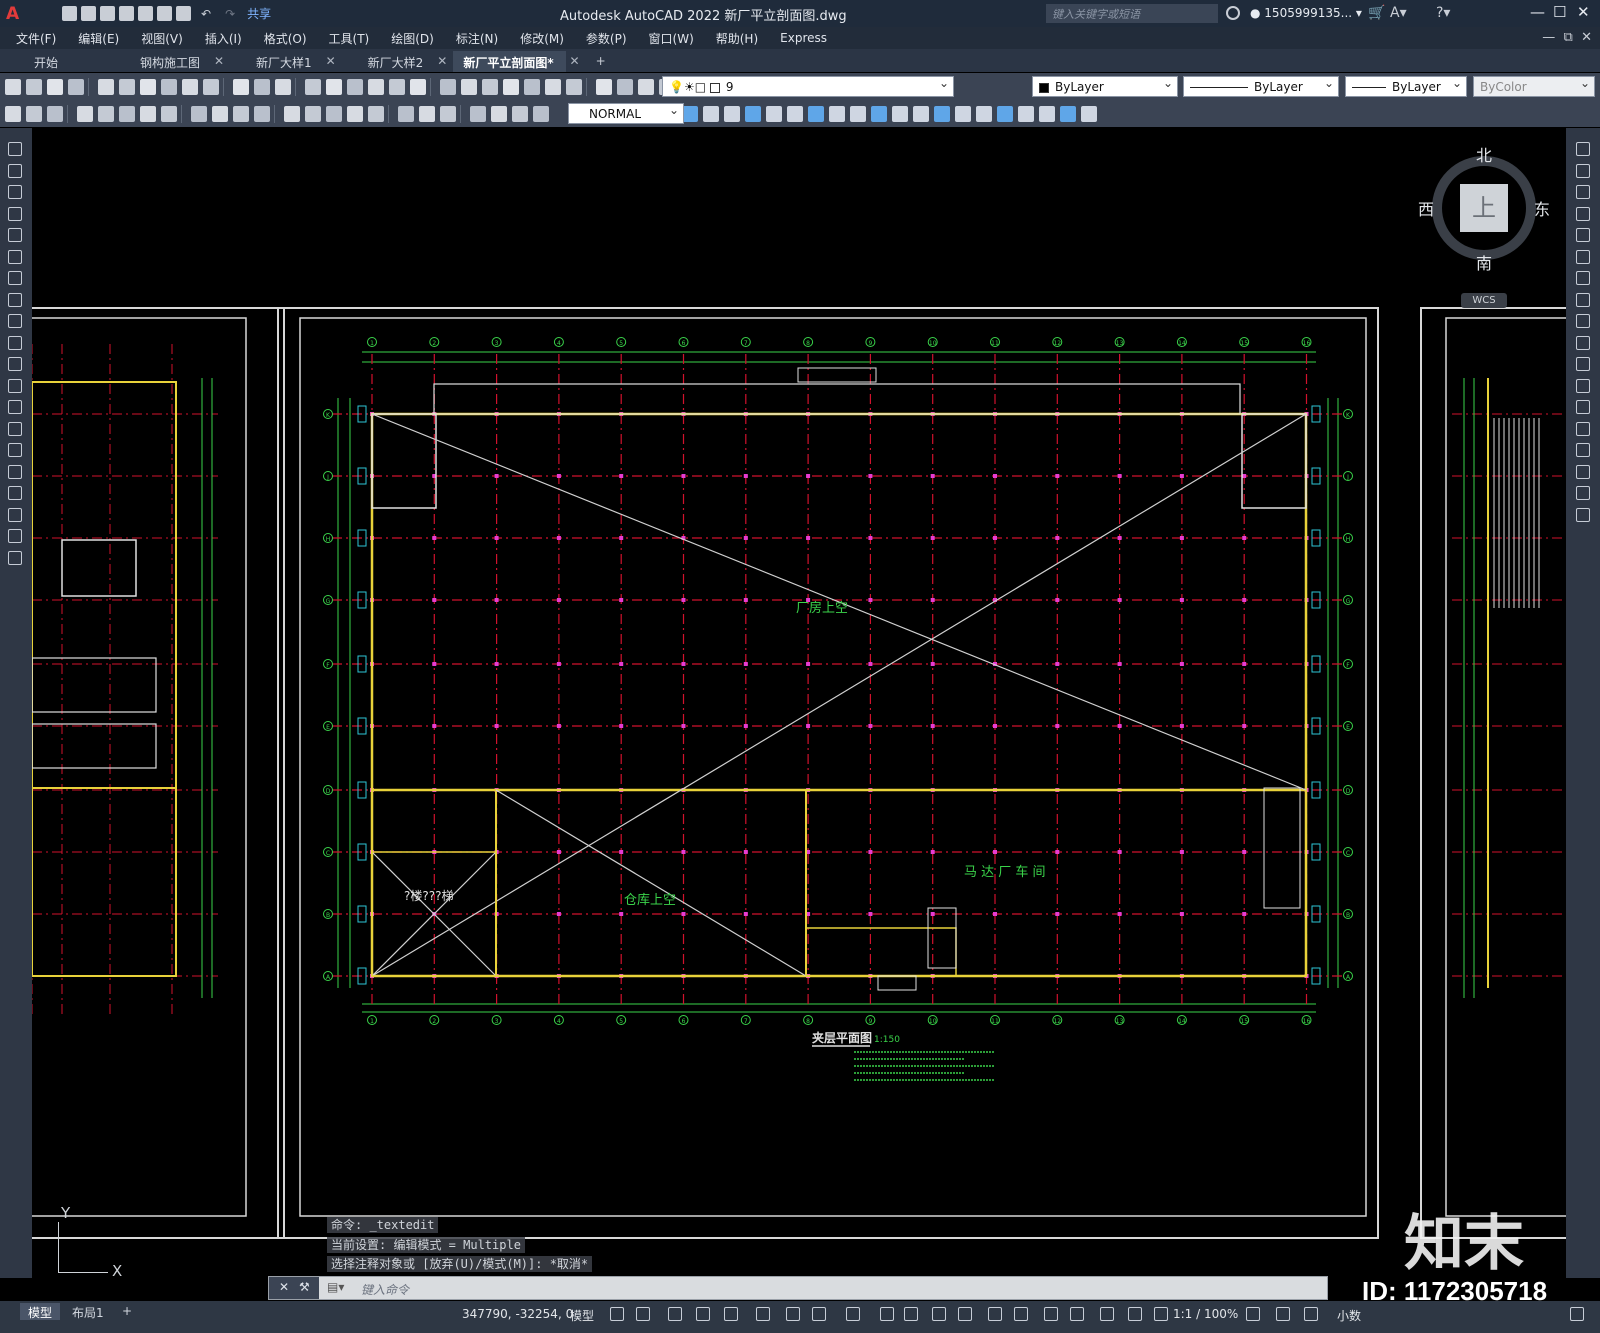 This screenshot has height=1333, width=1600. What do you see at coordinates (1484, 208) in the screenshot?
I see `viewcube-top-face: 上` at bounding box center [1484, 208].